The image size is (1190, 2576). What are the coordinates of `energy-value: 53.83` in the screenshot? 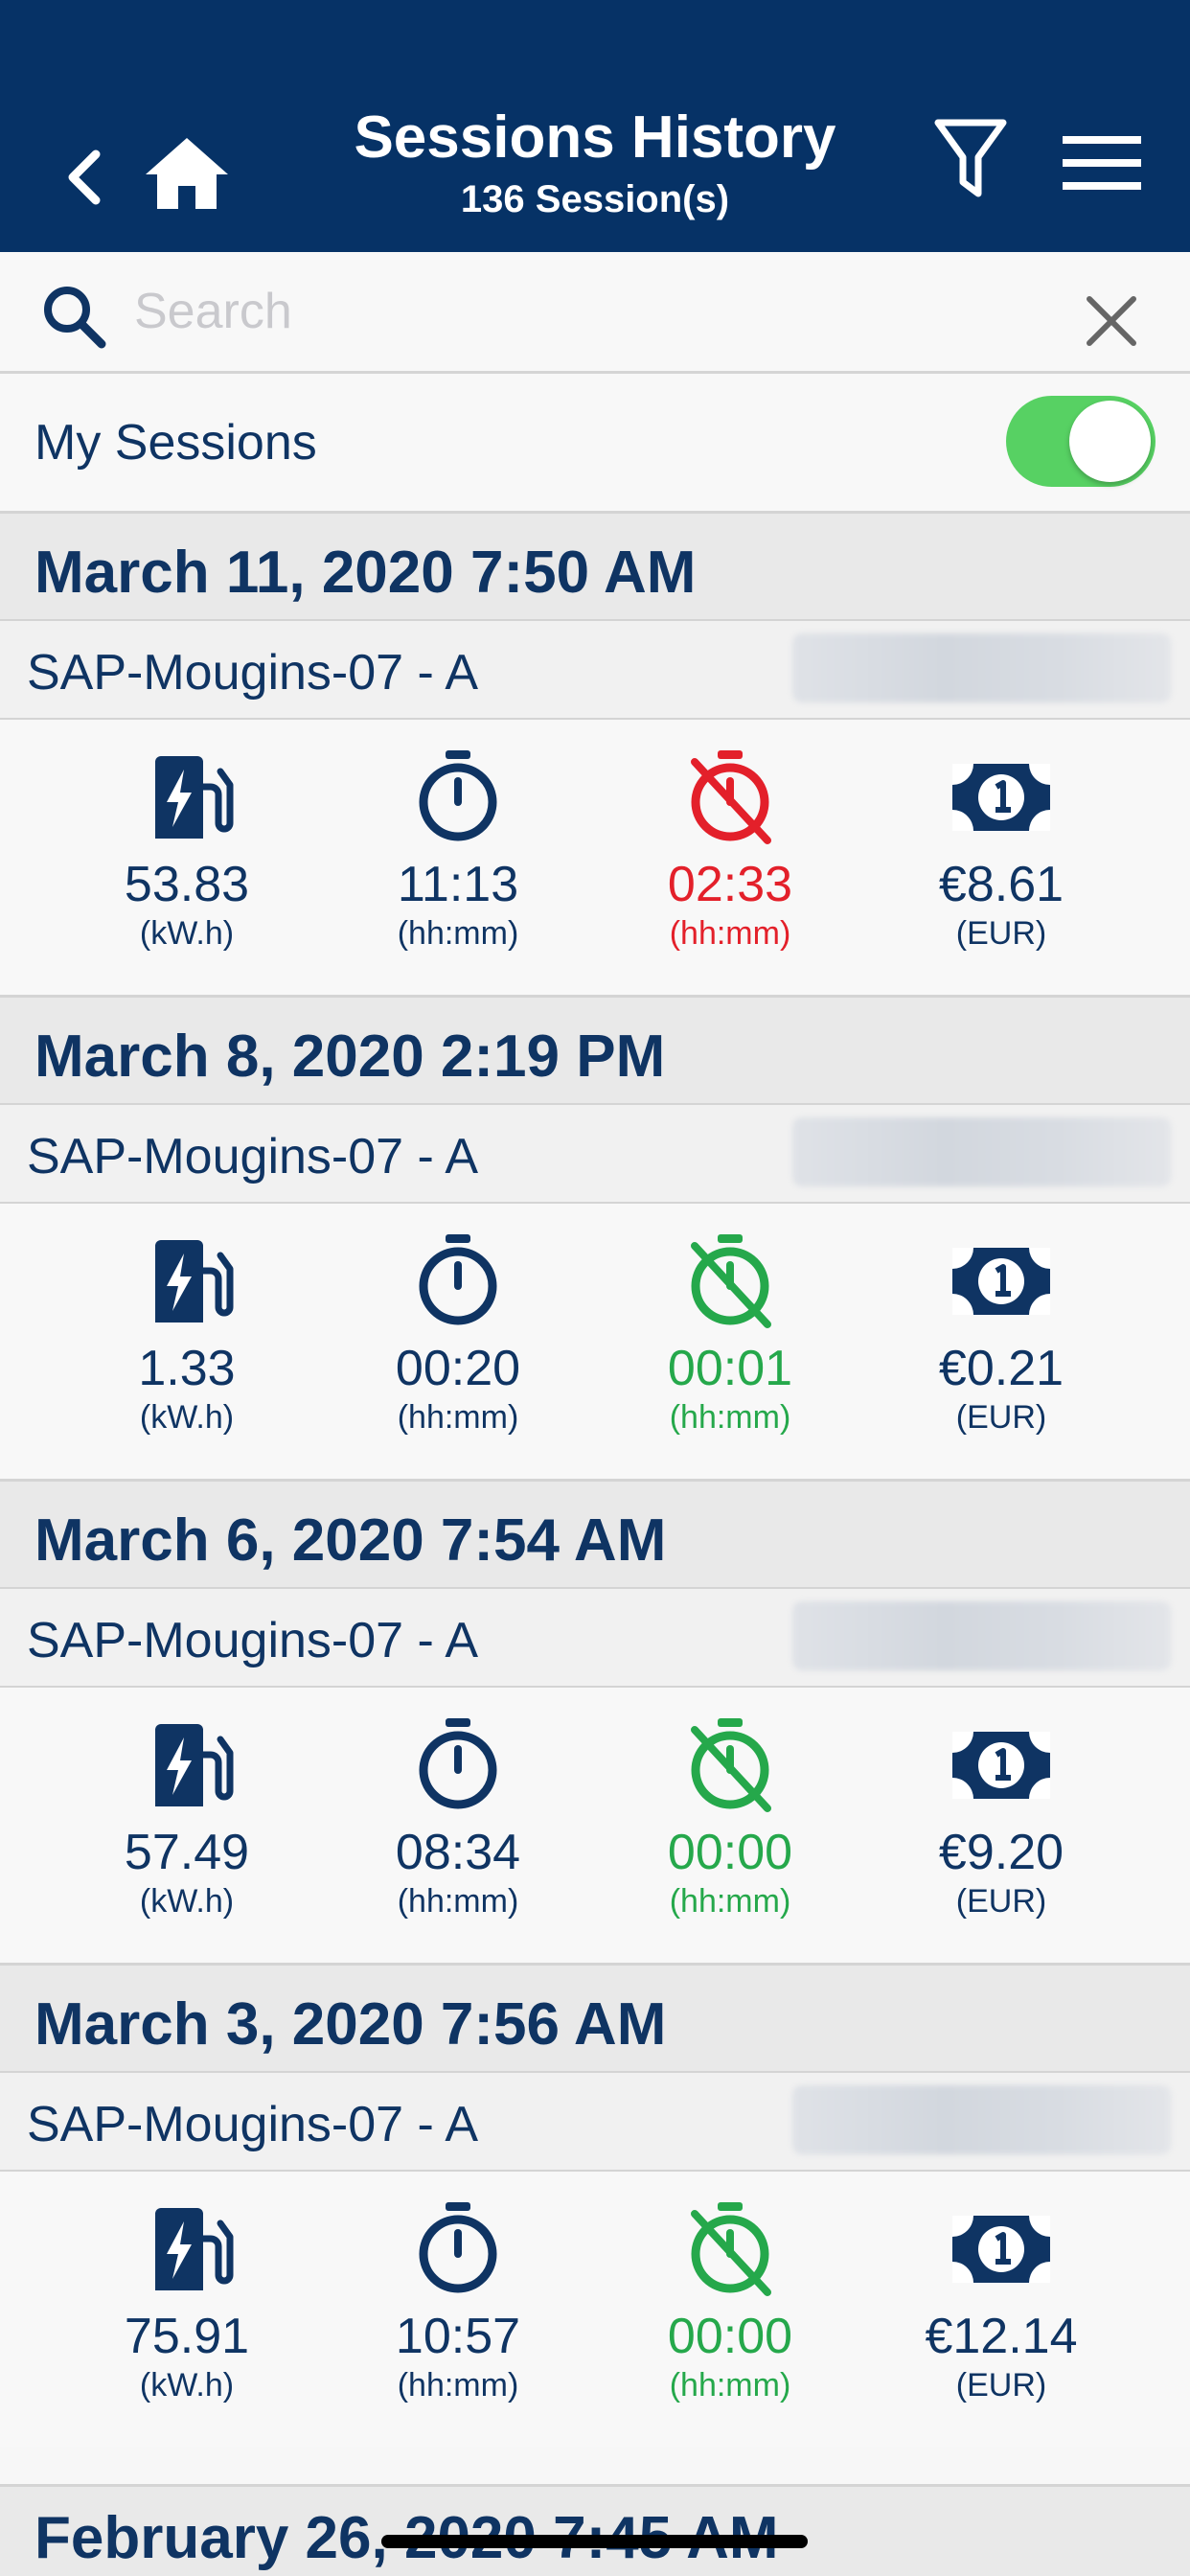 It's located at (187, 884).